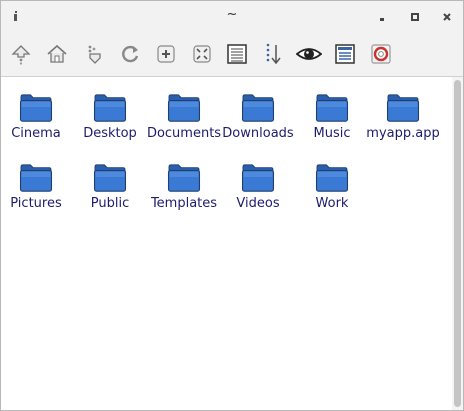  I want to click on folder-item: myapp.app, so click(403, 109).